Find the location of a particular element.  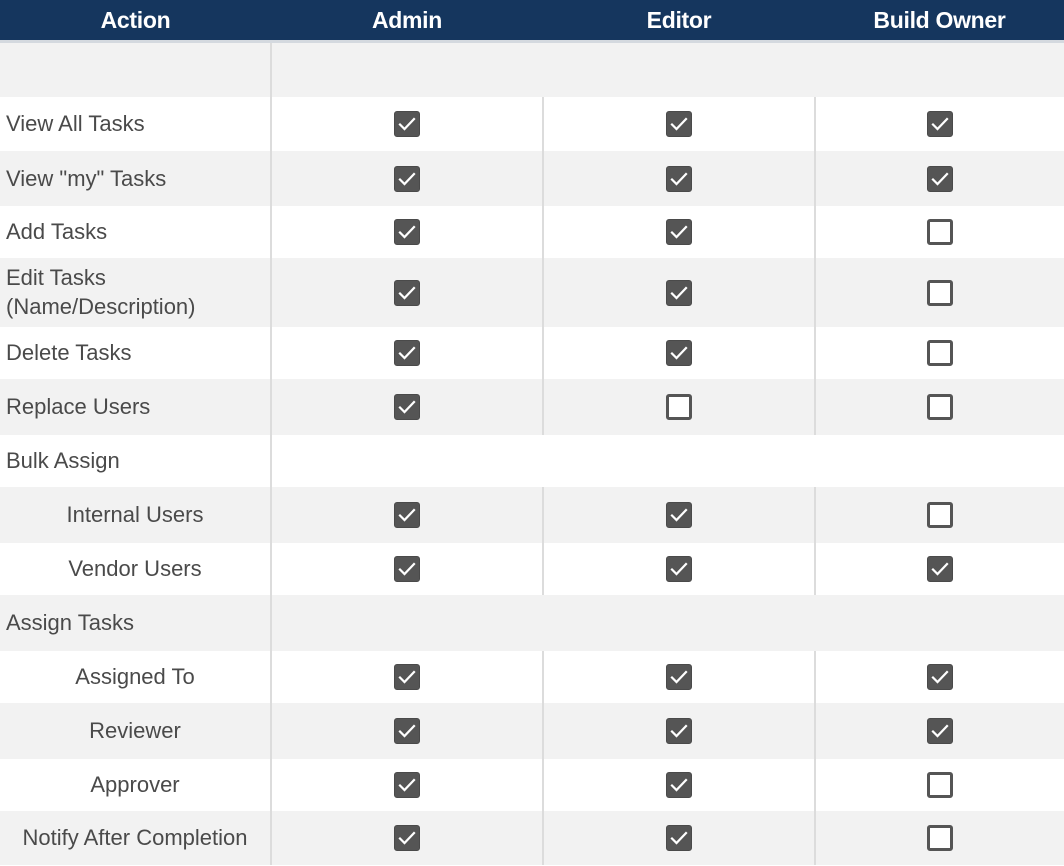

header-admin: Admin is located at coordinates (407, 21).